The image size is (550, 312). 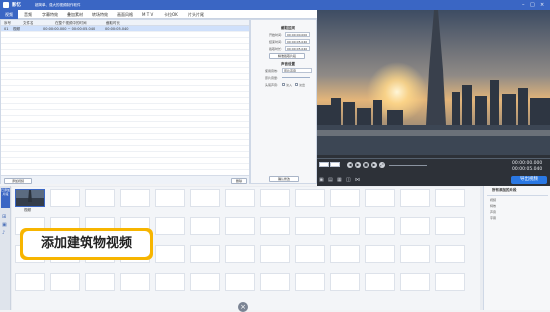 What do you see at coordinates (50, 15) in the screenshot?
I see `menu-item-subtitle: 字幕特效` at bounding box center [50, 15].